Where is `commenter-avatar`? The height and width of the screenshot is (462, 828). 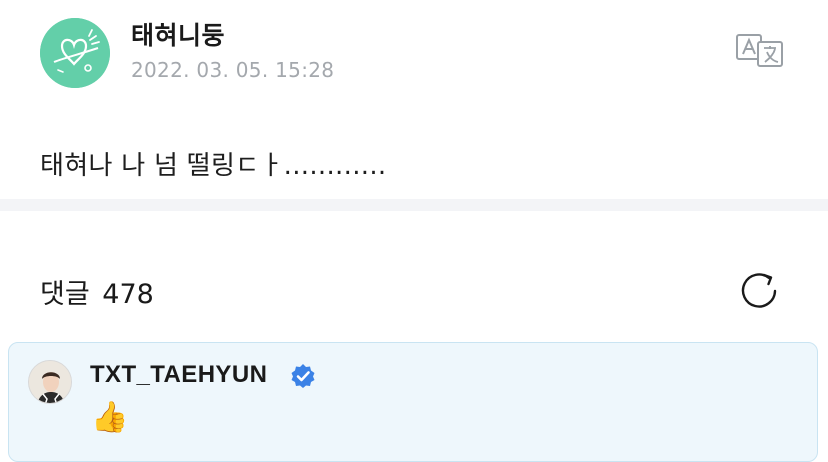
commenter-avatar is located at coordinates (50, 382).